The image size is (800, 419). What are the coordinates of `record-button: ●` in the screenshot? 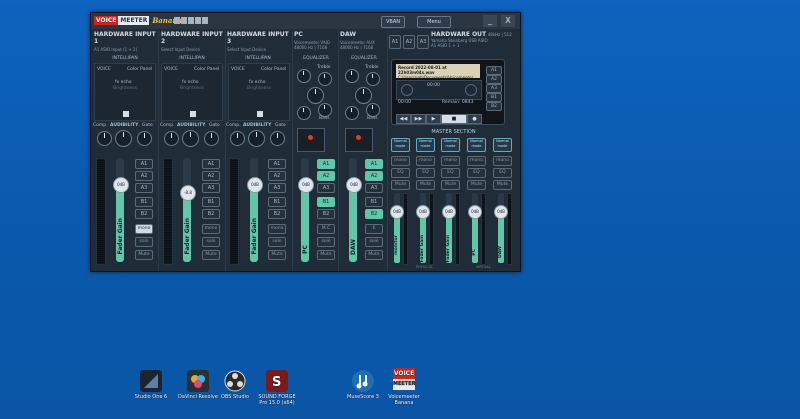 It's located at (474, 119).